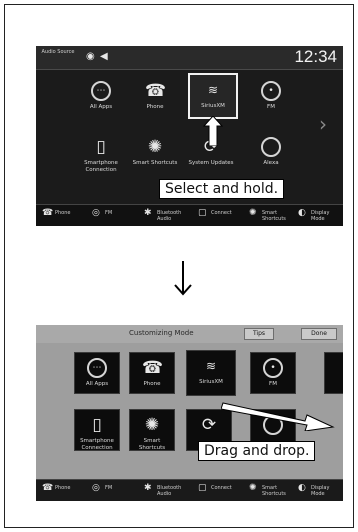 The image size is (358, 532). What do you see at coordinates (323, 124) in the screenshot?
I see `chevron-right-icon: ›` at bounding box center [323, 124].